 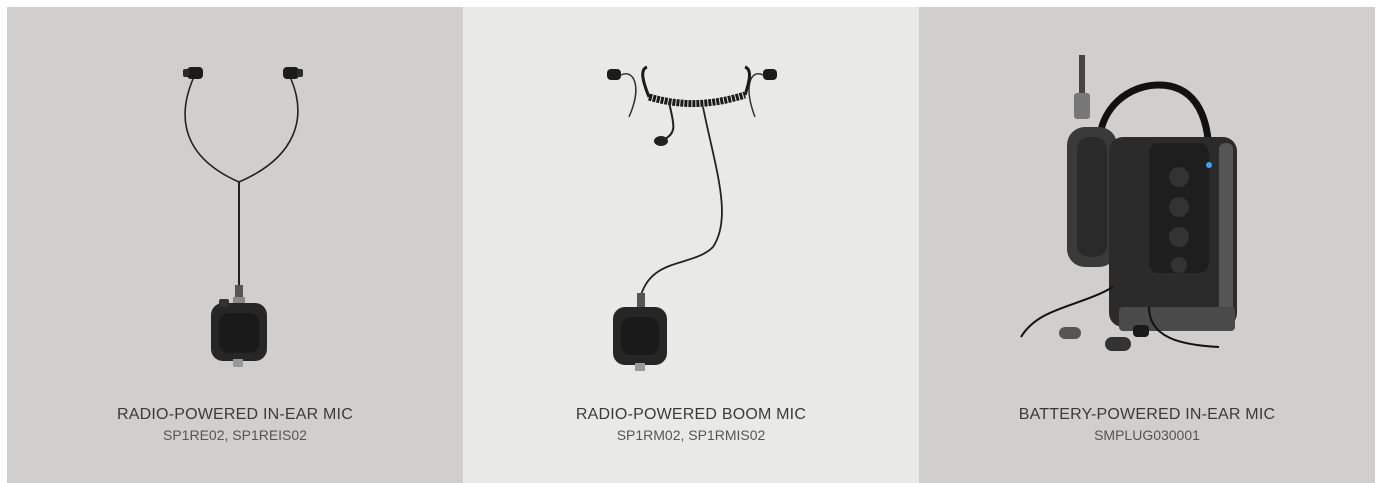 I want to click on product-caption: BATTERY-POWERED IN-EAR MIC SMPLUG030001, so click(x=1147, y=424).